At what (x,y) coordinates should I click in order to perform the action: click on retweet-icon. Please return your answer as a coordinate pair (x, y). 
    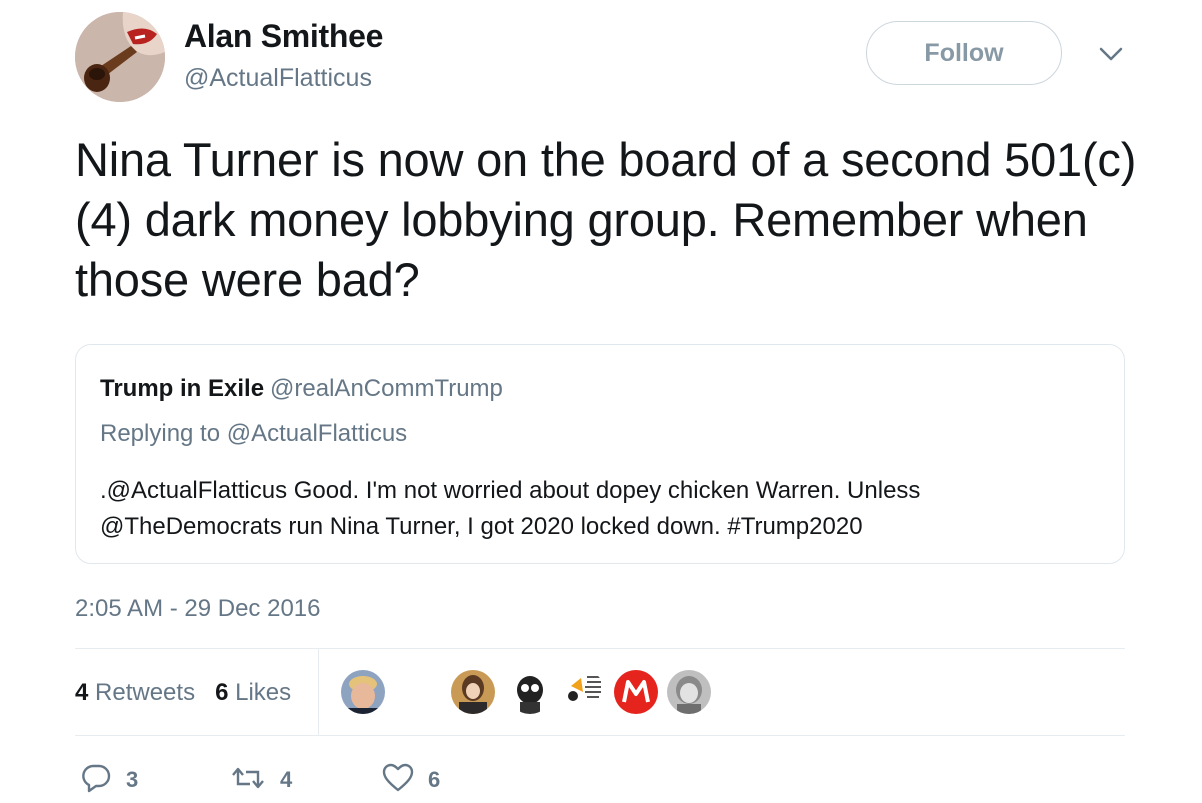
    Looking at the image, I should click on (248, 780).